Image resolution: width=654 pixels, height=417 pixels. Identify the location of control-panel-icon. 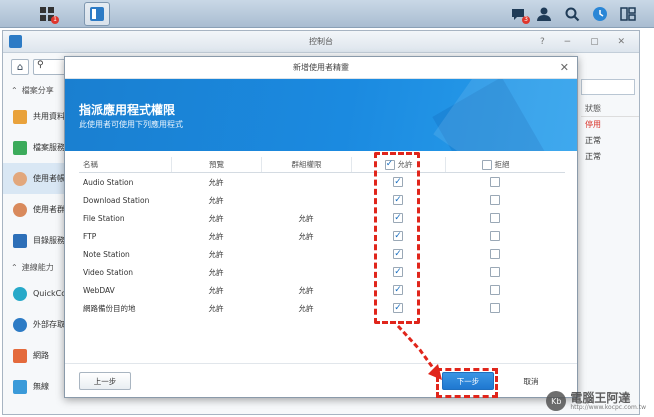
(97, 14).